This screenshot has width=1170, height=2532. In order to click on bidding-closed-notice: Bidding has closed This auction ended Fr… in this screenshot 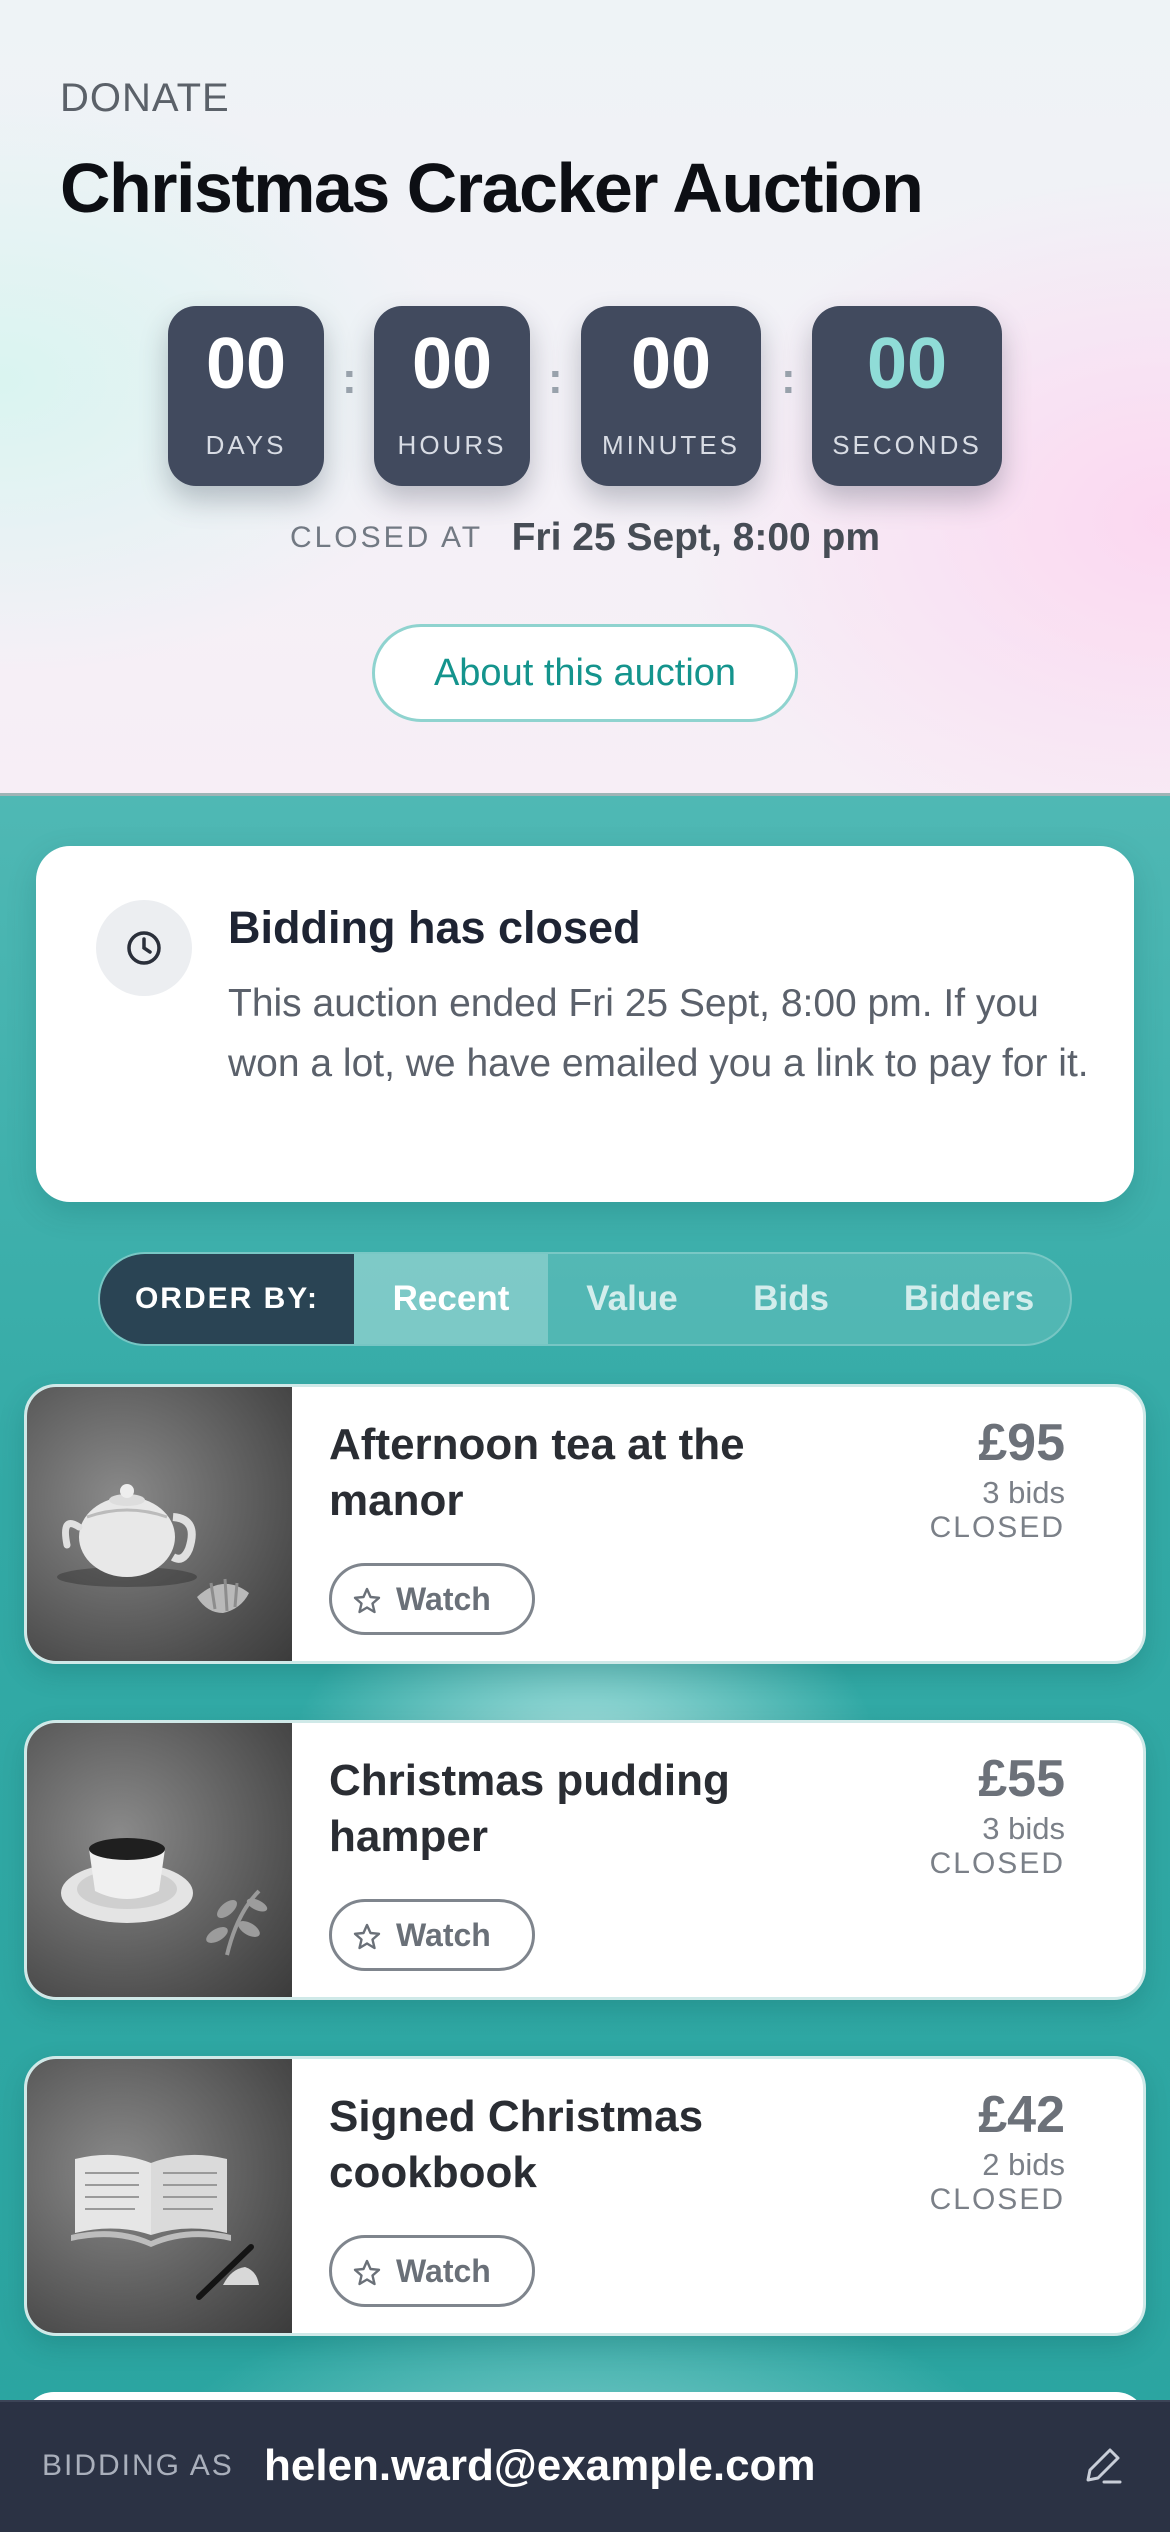, I will do `click(585, 1024)`.